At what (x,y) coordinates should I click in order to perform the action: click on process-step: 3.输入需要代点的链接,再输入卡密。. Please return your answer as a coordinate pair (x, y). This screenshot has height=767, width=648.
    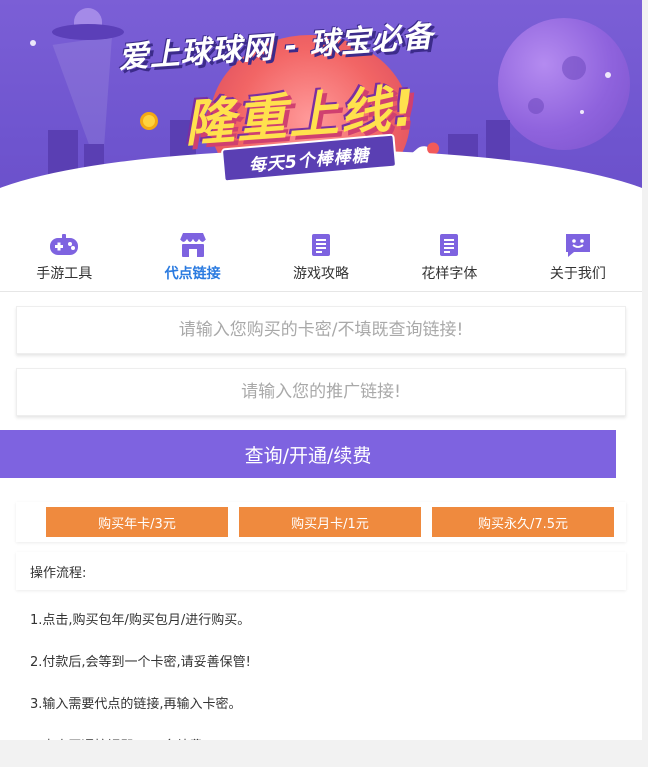
    Looking at the image, I should click on (136, 704).